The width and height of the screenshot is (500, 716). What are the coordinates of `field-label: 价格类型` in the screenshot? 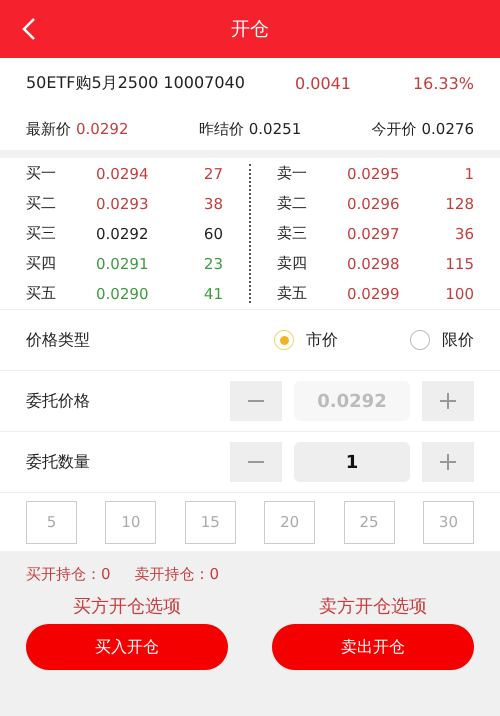 It's located at (58, 340).